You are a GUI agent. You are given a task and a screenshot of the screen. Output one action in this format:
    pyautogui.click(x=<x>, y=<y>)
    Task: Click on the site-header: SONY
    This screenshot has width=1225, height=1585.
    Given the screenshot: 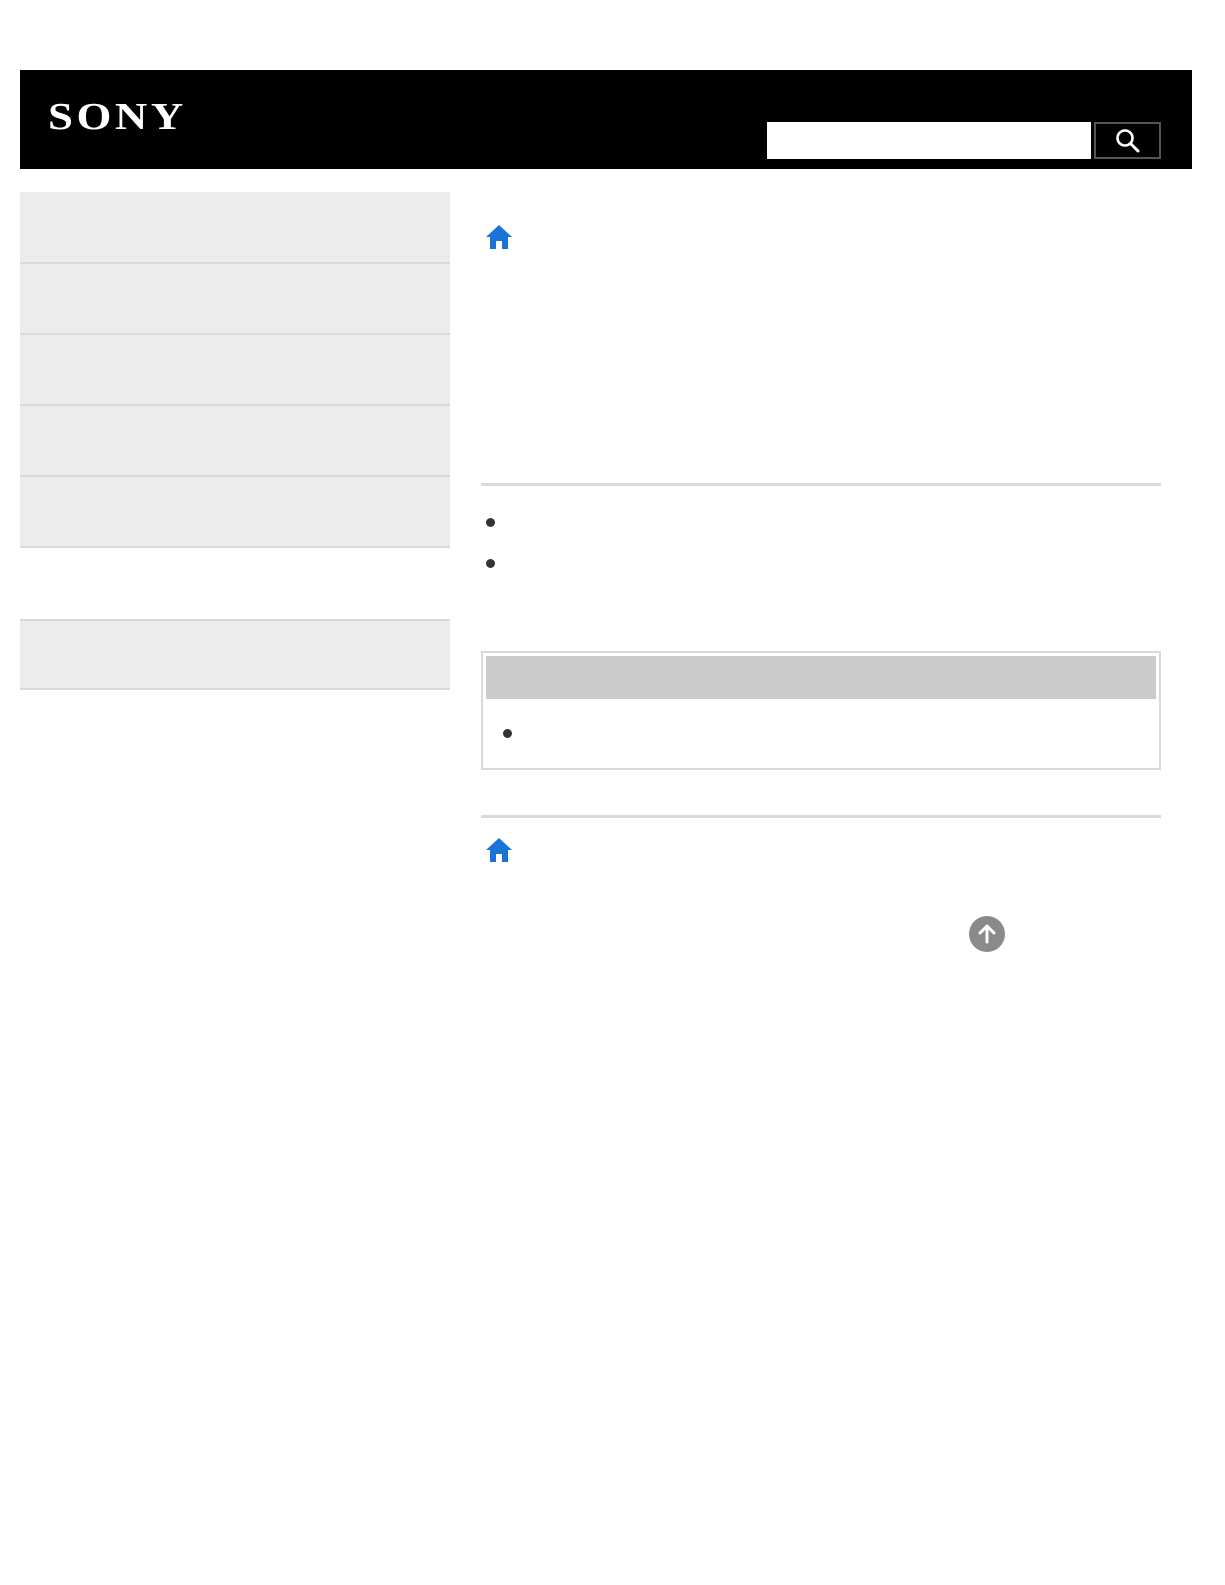 What is the action you would take?
    pyautogui.click(x=606, y=119)
    